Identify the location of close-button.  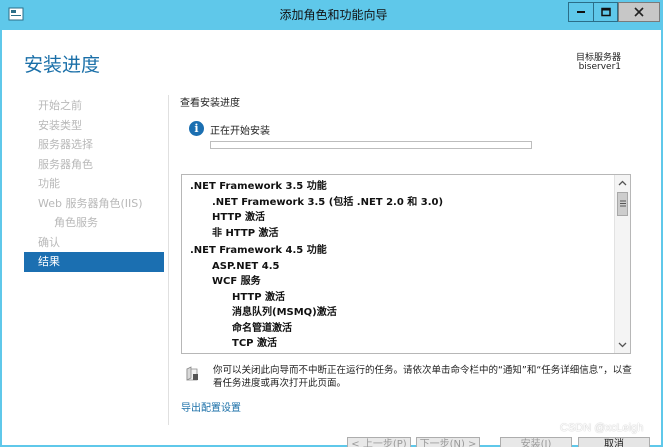
(639, 12).